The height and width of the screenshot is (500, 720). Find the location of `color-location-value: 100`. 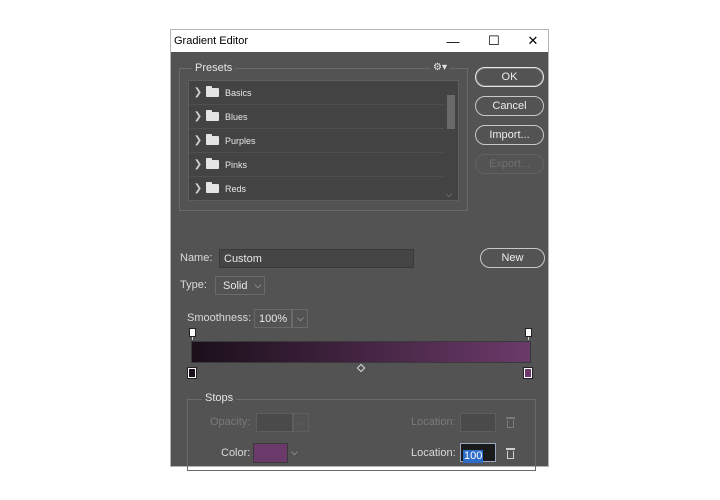

color-location-value: 100 is located at coordinates (473, 456).